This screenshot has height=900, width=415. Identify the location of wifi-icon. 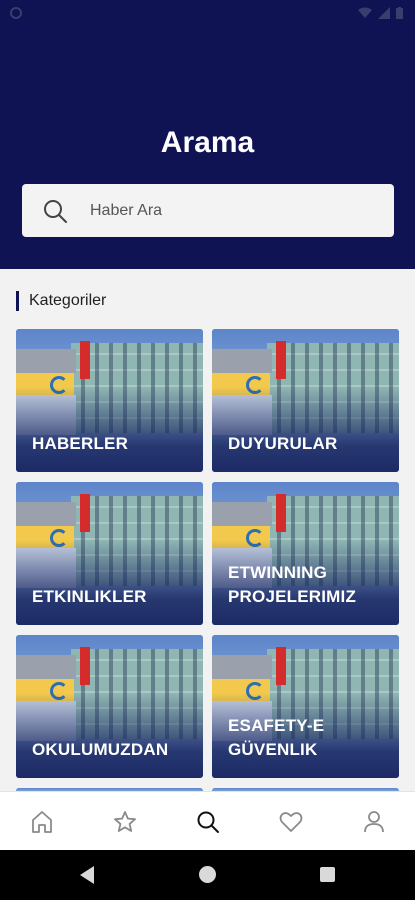
(365, 14).